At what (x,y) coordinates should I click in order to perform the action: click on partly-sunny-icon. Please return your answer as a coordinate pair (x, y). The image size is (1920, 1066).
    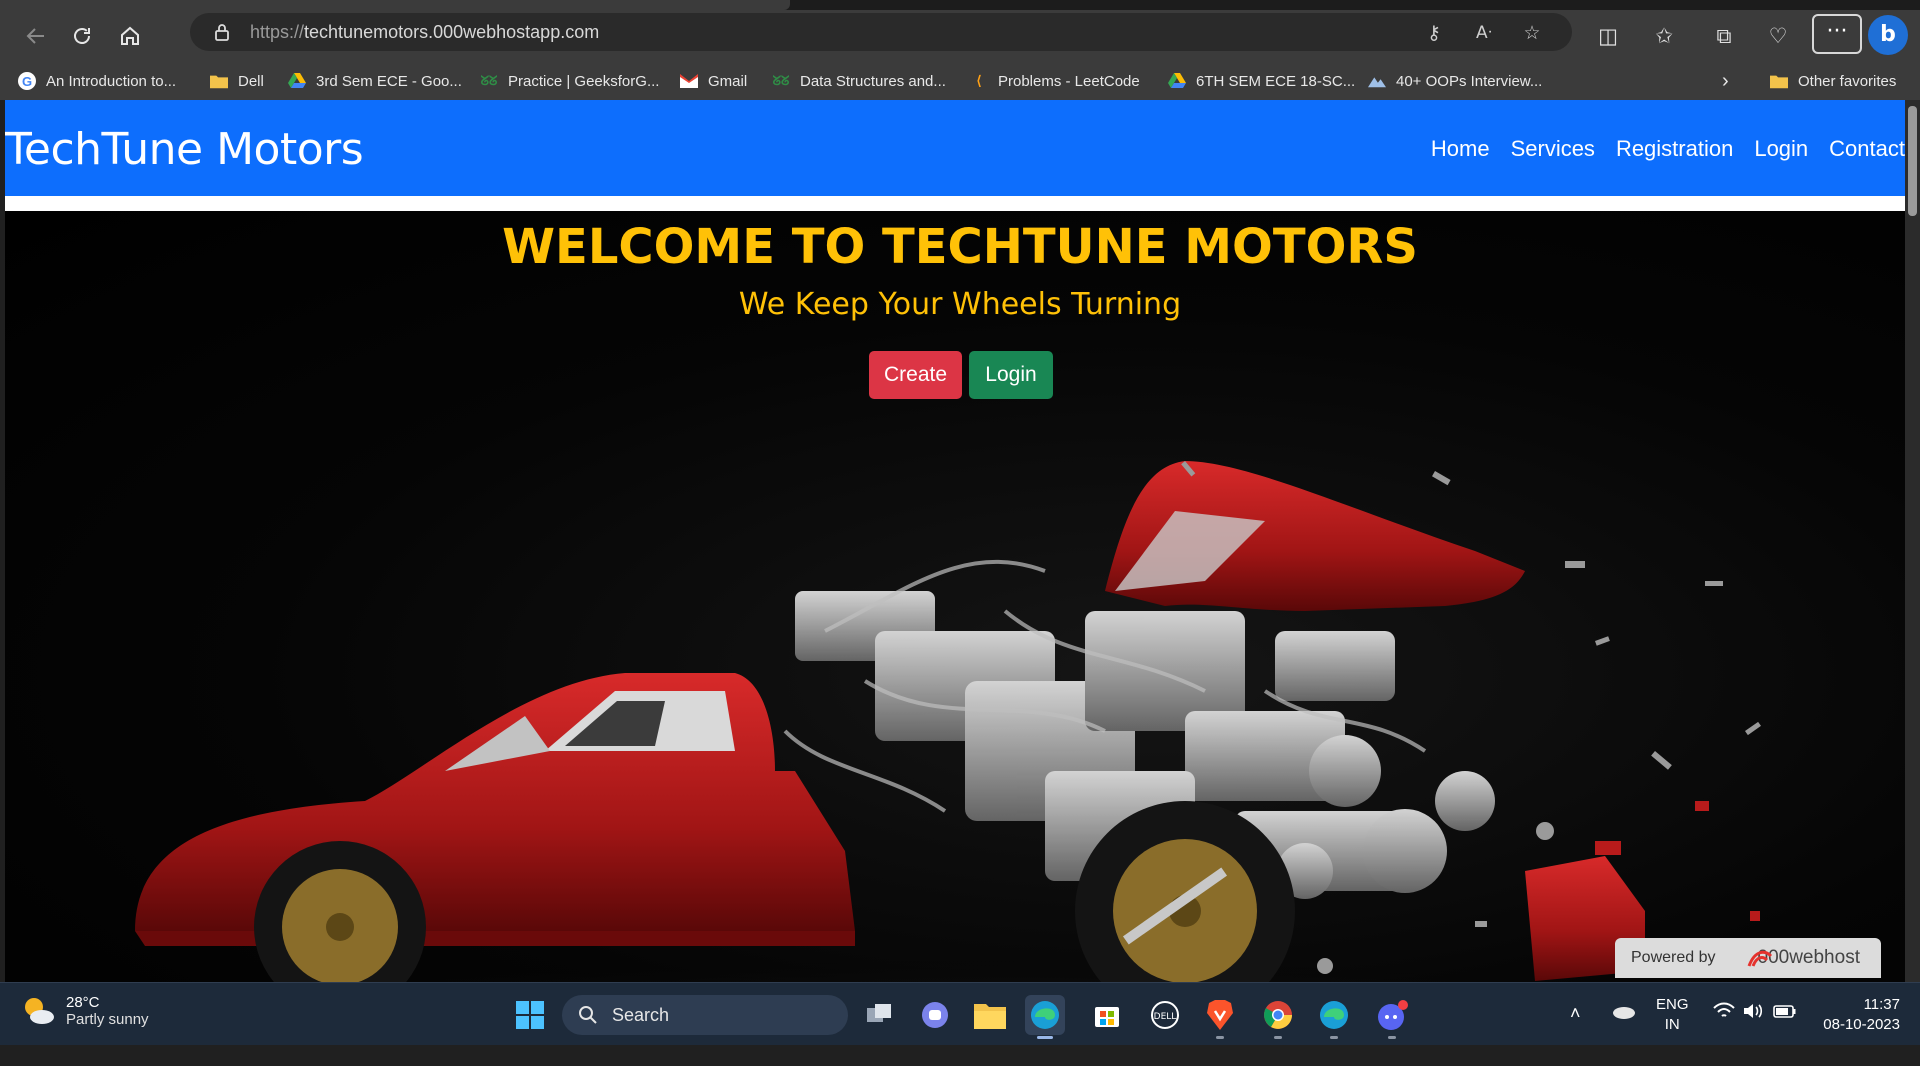
    Looking at the image, I should click on (38, 1011).